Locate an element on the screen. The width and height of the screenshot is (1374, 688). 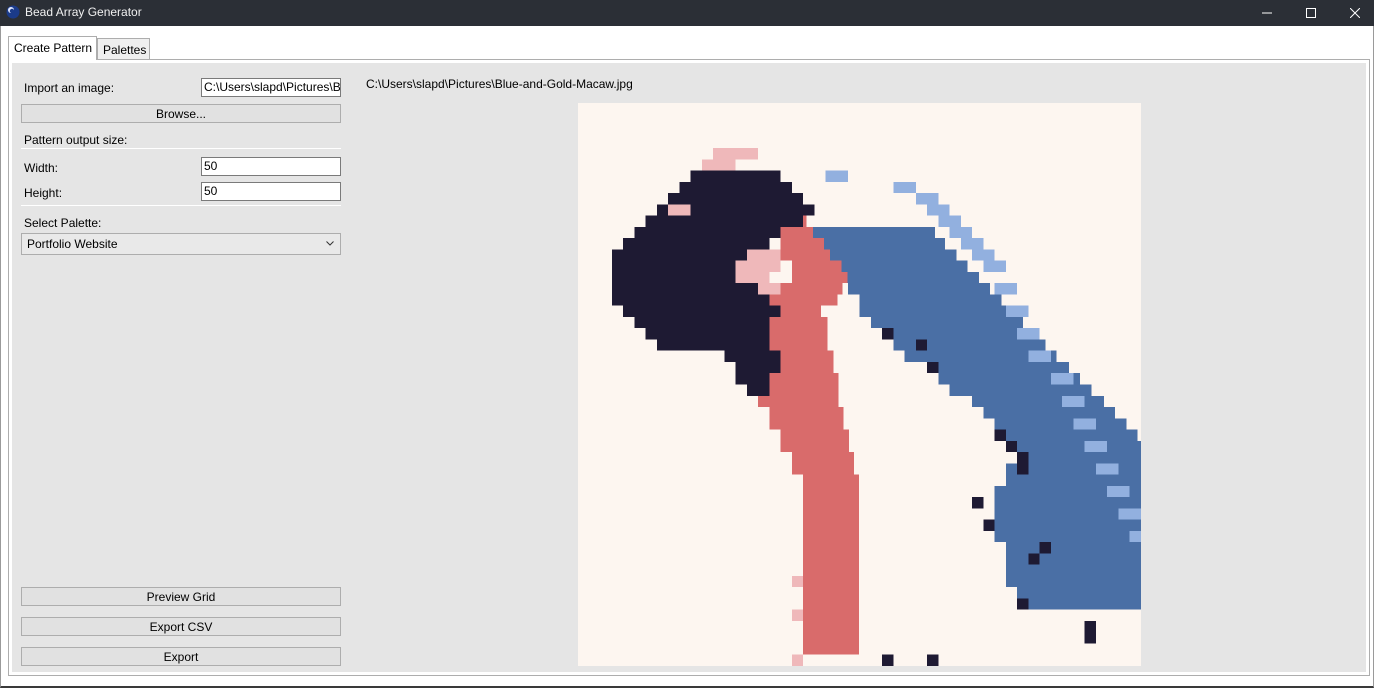
palette-select: Portfolio Website is located at coordinates (181, 244).